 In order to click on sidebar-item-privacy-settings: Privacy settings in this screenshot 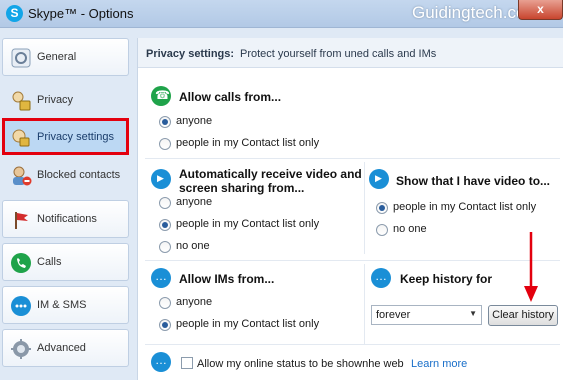, I will do `click(65, 136)`.